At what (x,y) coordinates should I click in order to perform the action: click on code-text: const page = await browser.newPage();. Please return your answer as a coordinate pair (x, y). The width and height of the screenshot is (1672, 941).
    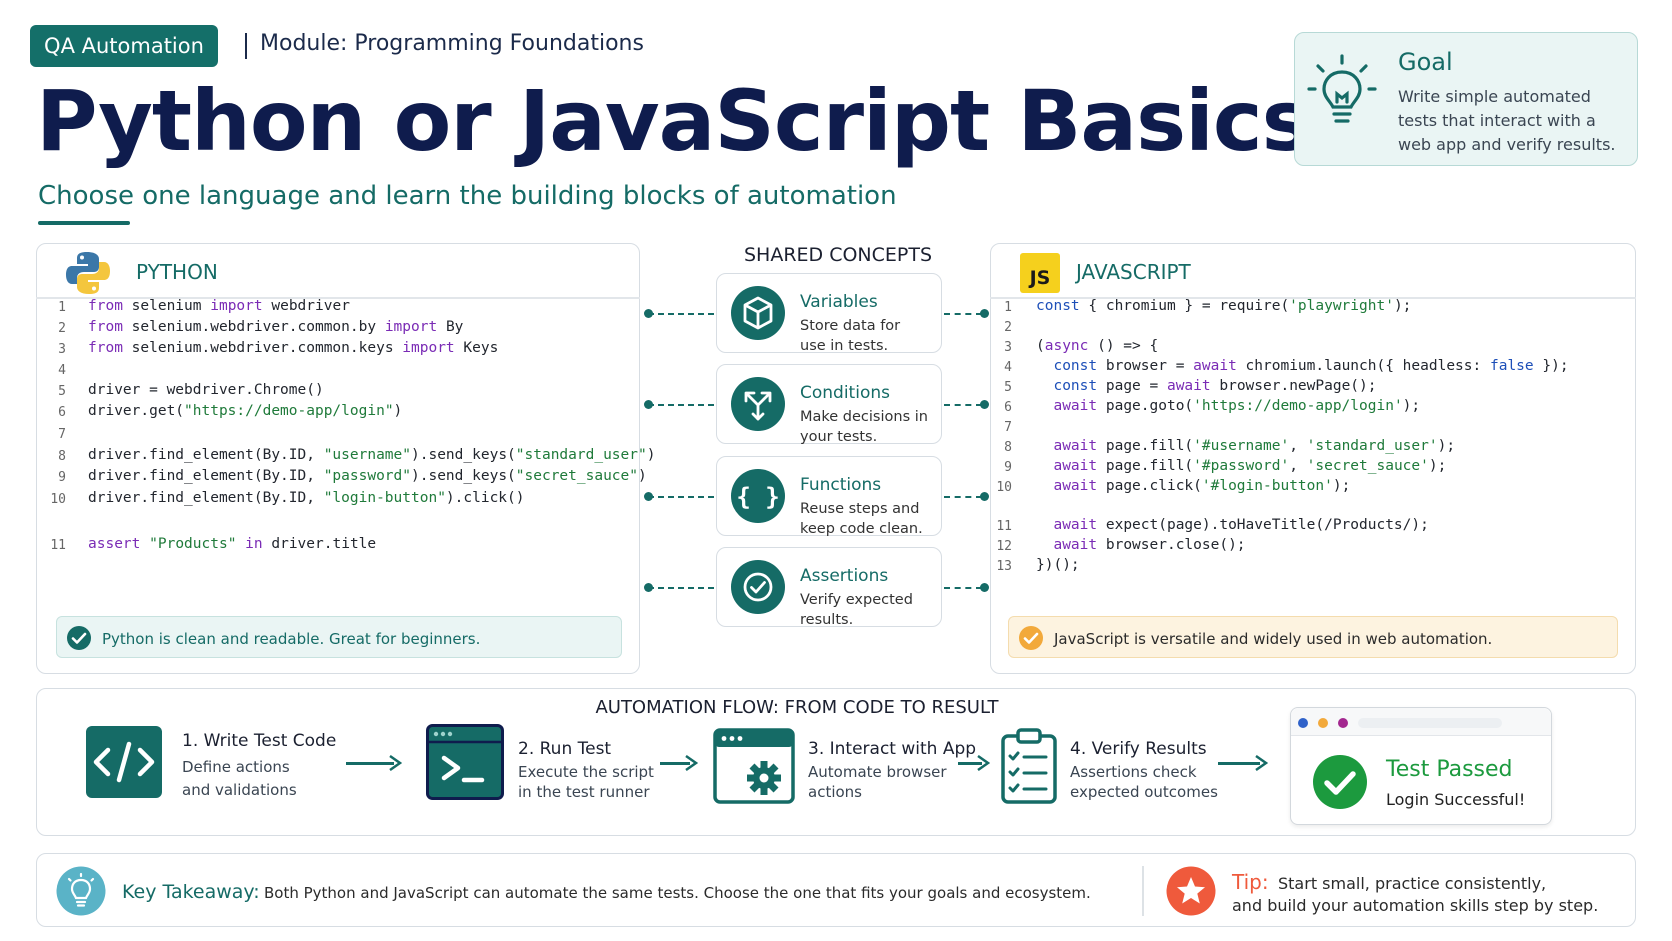
    Looking at the image, I should click on (1206, 386).